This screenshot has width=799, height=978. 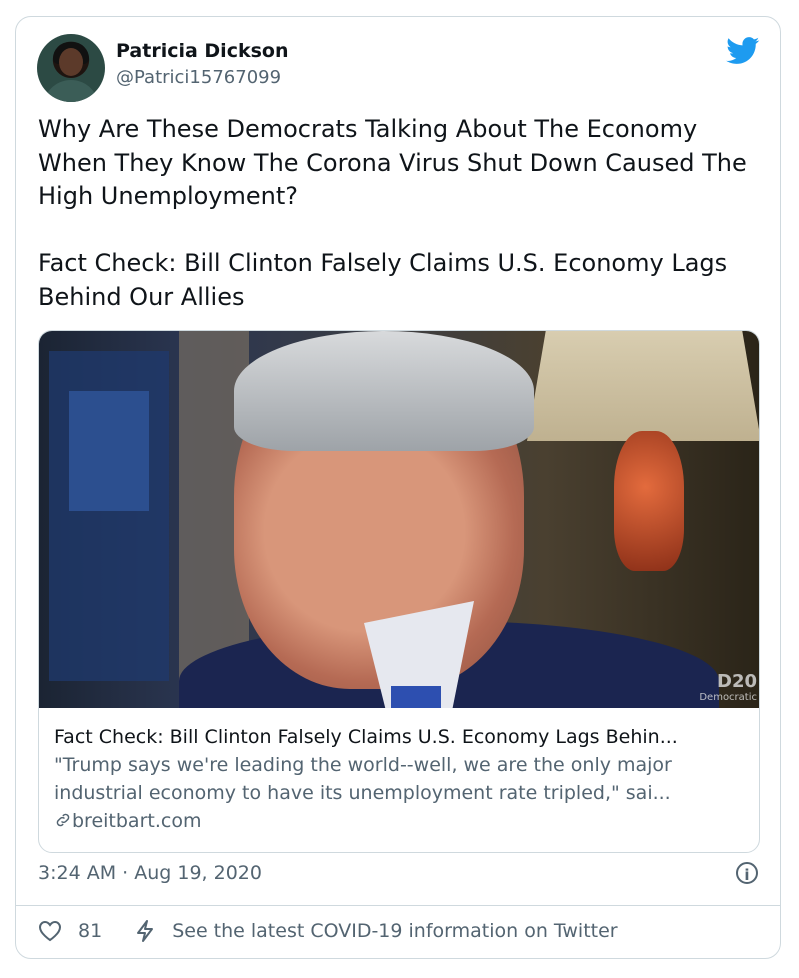 What do you see at coordinates (202, 51) in the screenshot?
I see `display-name: Patricia Dickson` at bounding box center [202, 51].